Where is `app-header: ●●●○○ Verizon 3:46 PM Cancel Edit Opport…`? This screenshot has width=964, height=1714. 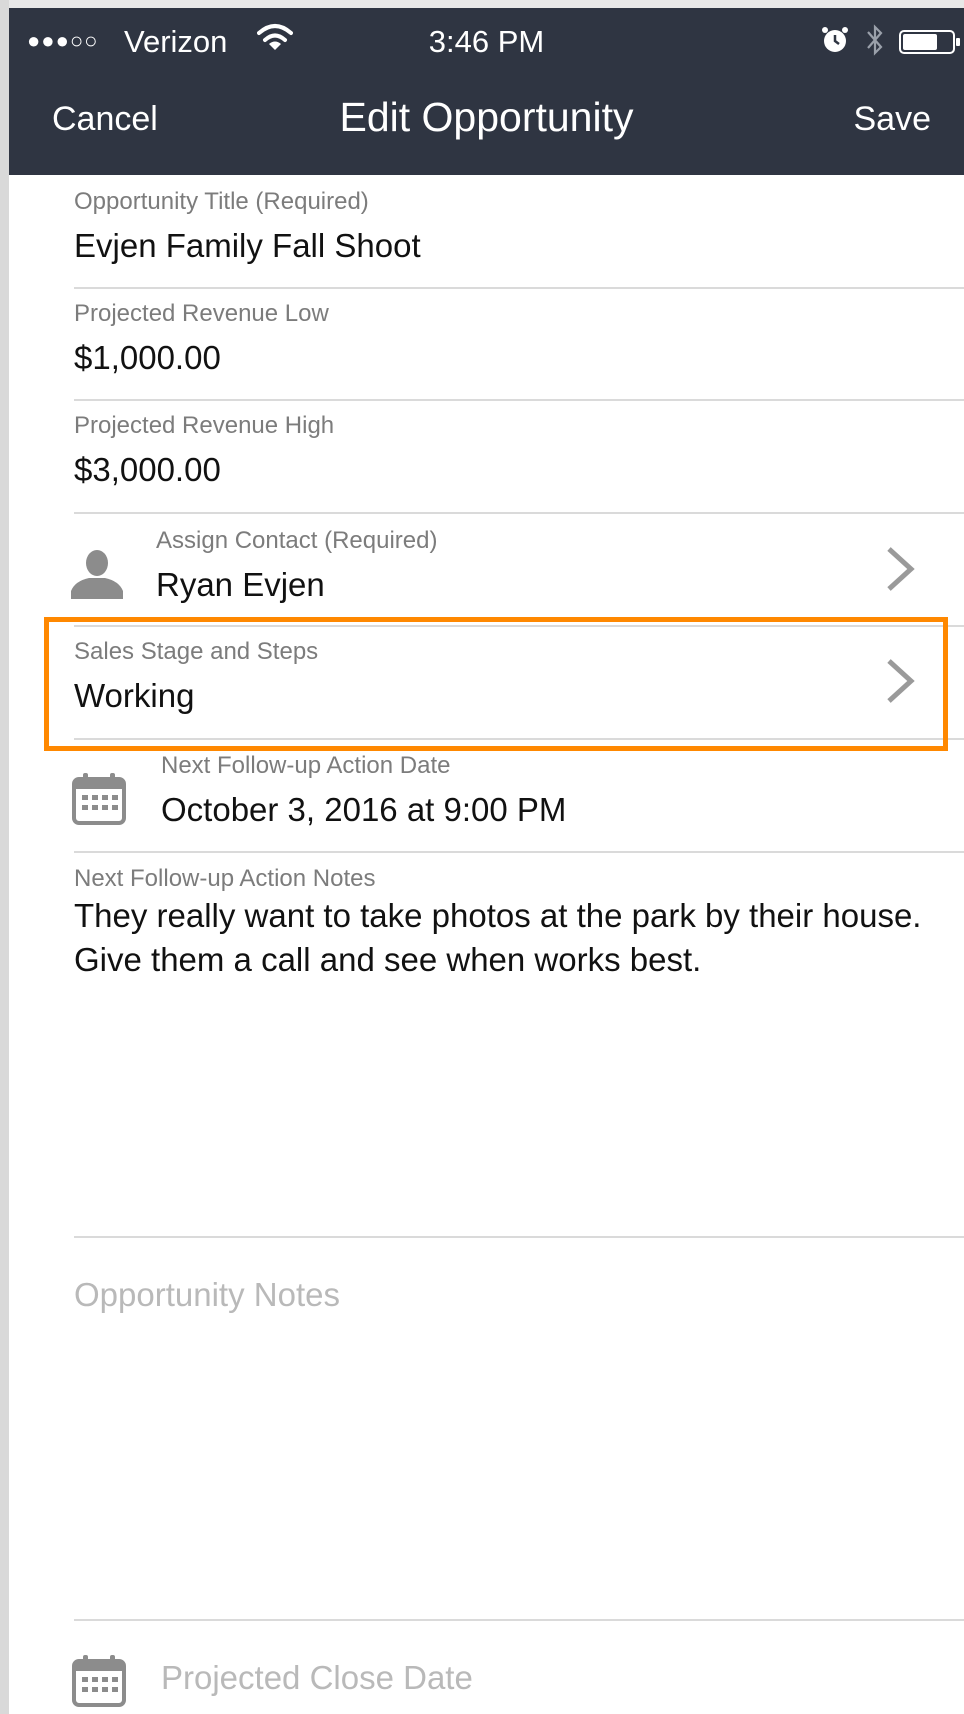 app-header: ●●●○○ Verizon 3:46 PM Cancel Edit Opport… is located at coordinates (486, 91).